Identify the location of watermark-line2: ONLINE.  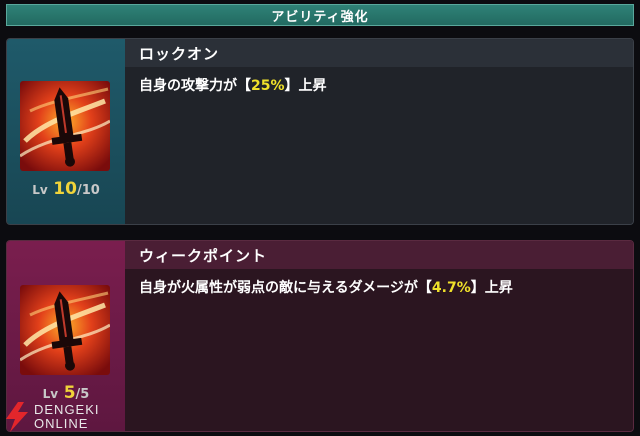
(61, 423).